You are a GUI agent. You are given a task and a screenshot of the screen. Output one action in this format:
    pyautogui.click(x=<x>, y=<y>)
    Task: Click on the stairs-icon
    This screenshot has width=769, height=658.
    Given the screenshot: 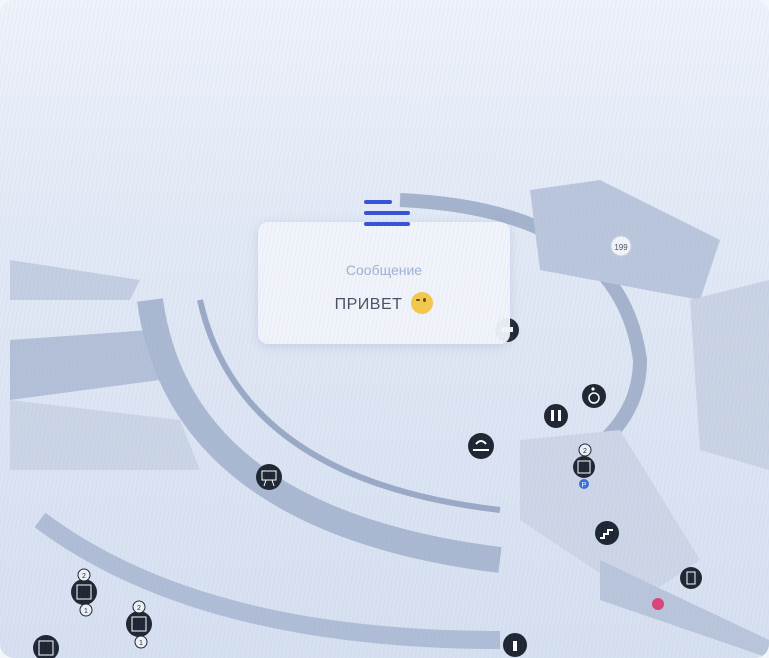 What is the action you would take?
    pyautogui.click(x=607, y=533)
    